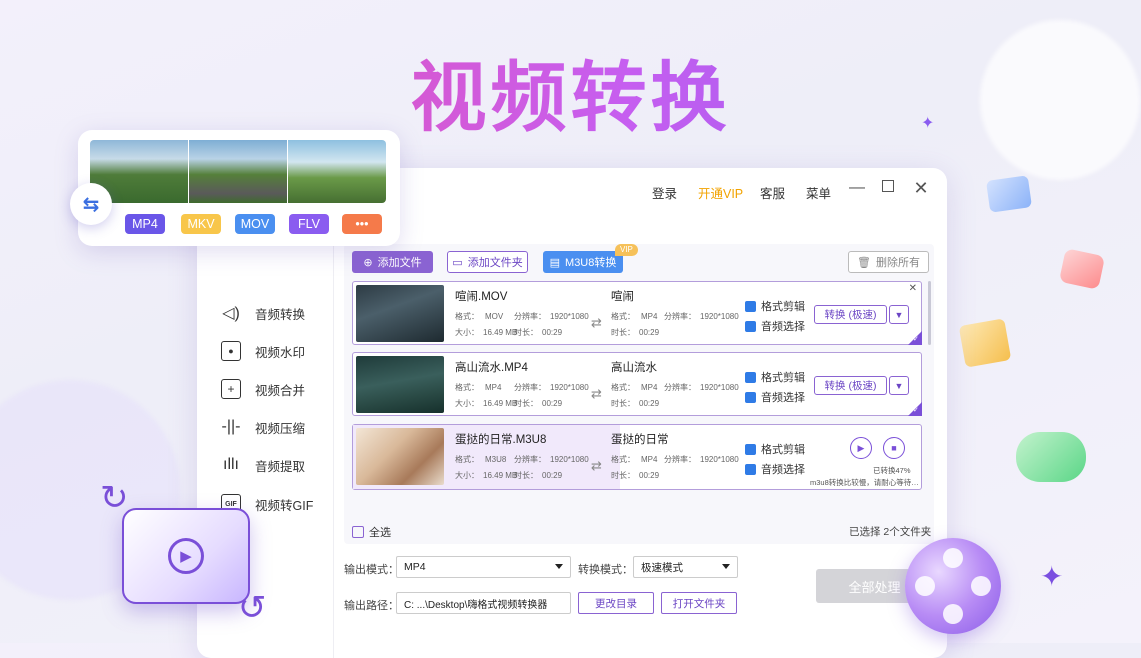  I want to click on source-format: 格式： MP4, so click(478, 387).